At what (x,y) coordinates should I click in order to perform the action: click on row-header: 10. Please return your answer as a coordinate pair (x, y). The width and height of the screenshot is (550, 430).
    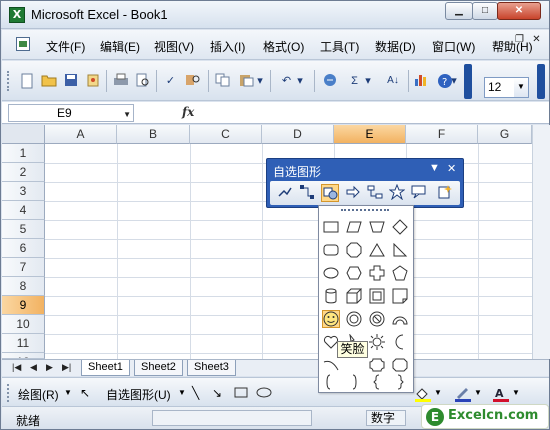
    Looking at the image, I should click on (23, 324).